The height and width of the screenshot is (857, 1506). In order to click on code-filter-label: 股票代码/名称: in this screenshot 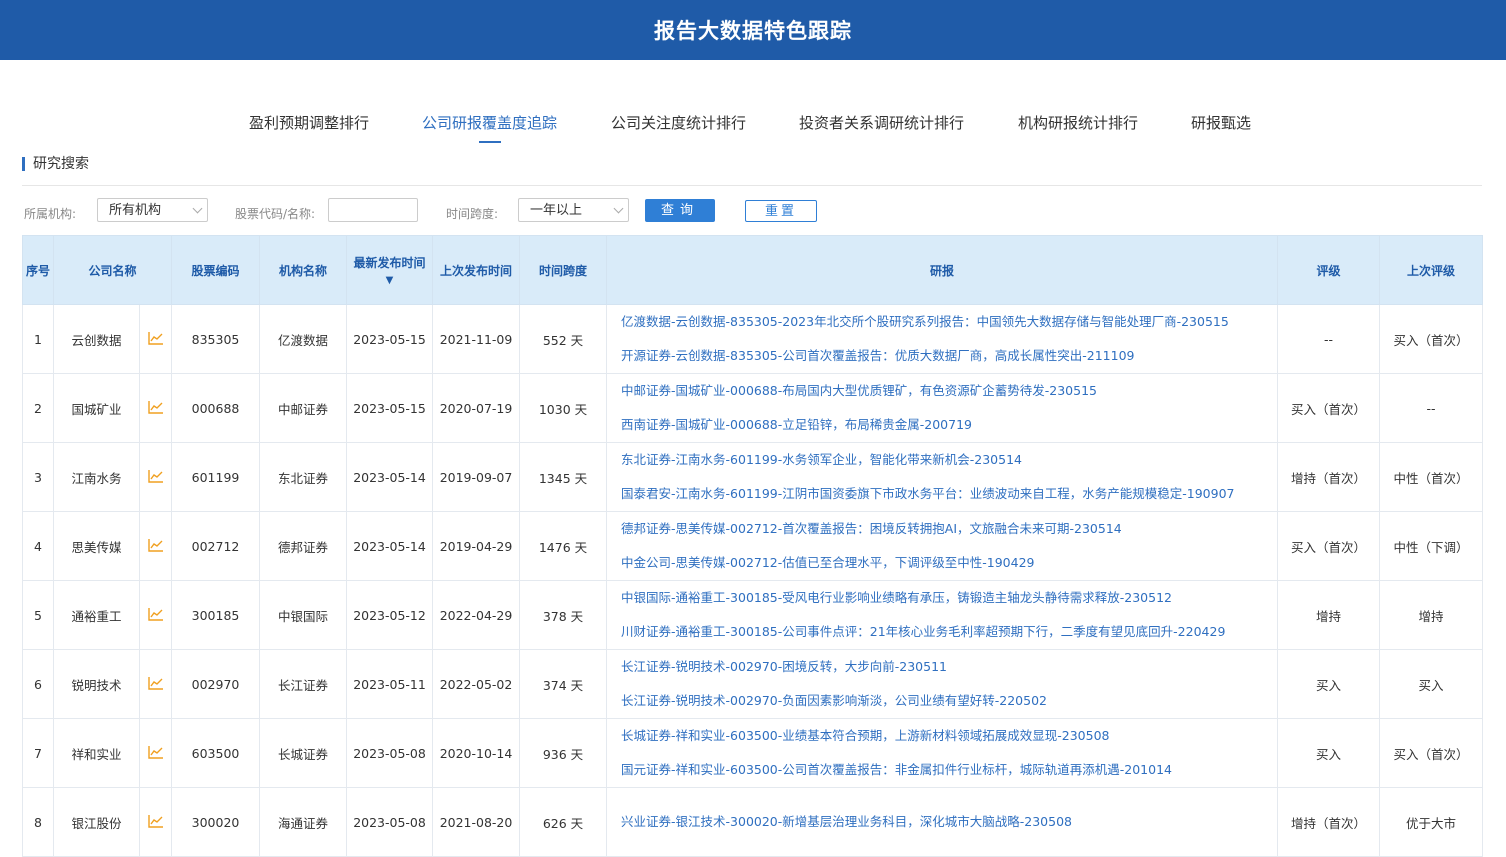, I will do `click(275, 214)`.